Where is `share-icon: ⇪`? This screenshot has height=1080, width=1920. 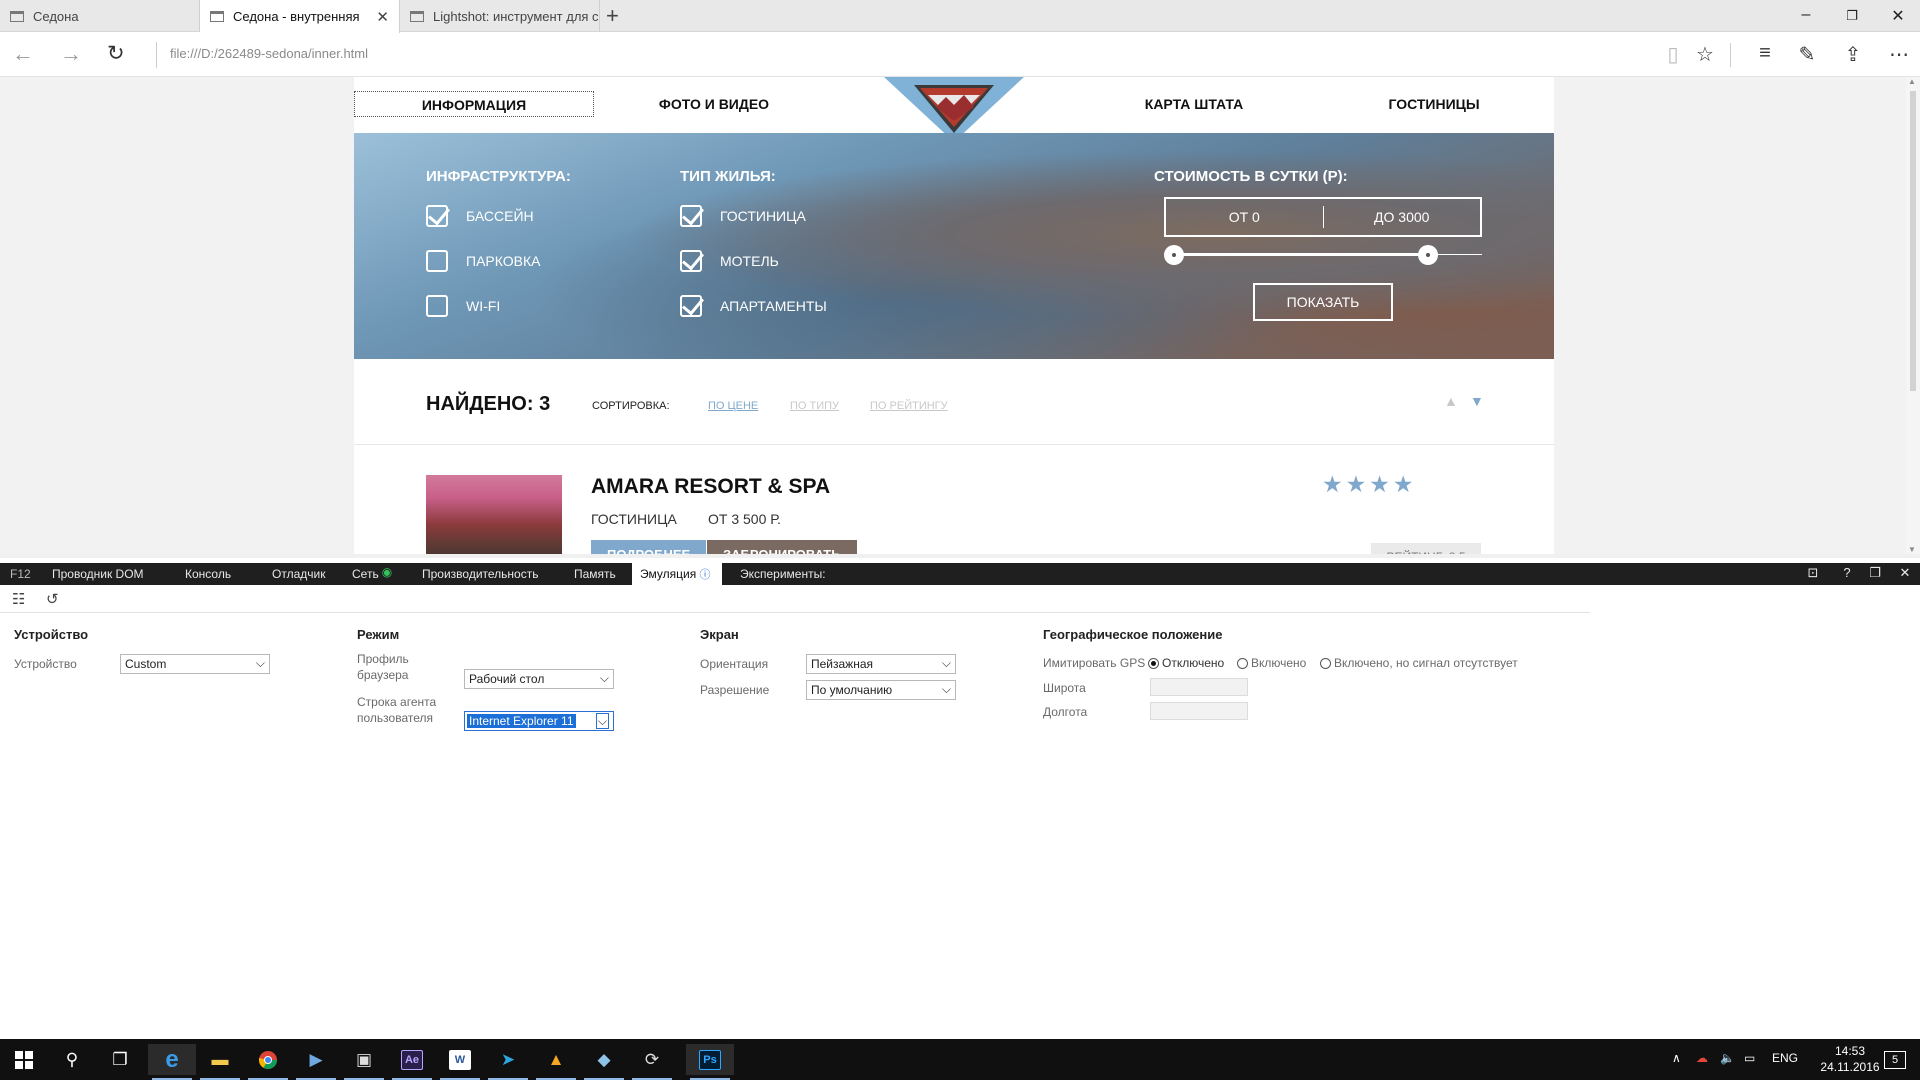 share-icon: ⇪ is located at coordinates (1853, 54).